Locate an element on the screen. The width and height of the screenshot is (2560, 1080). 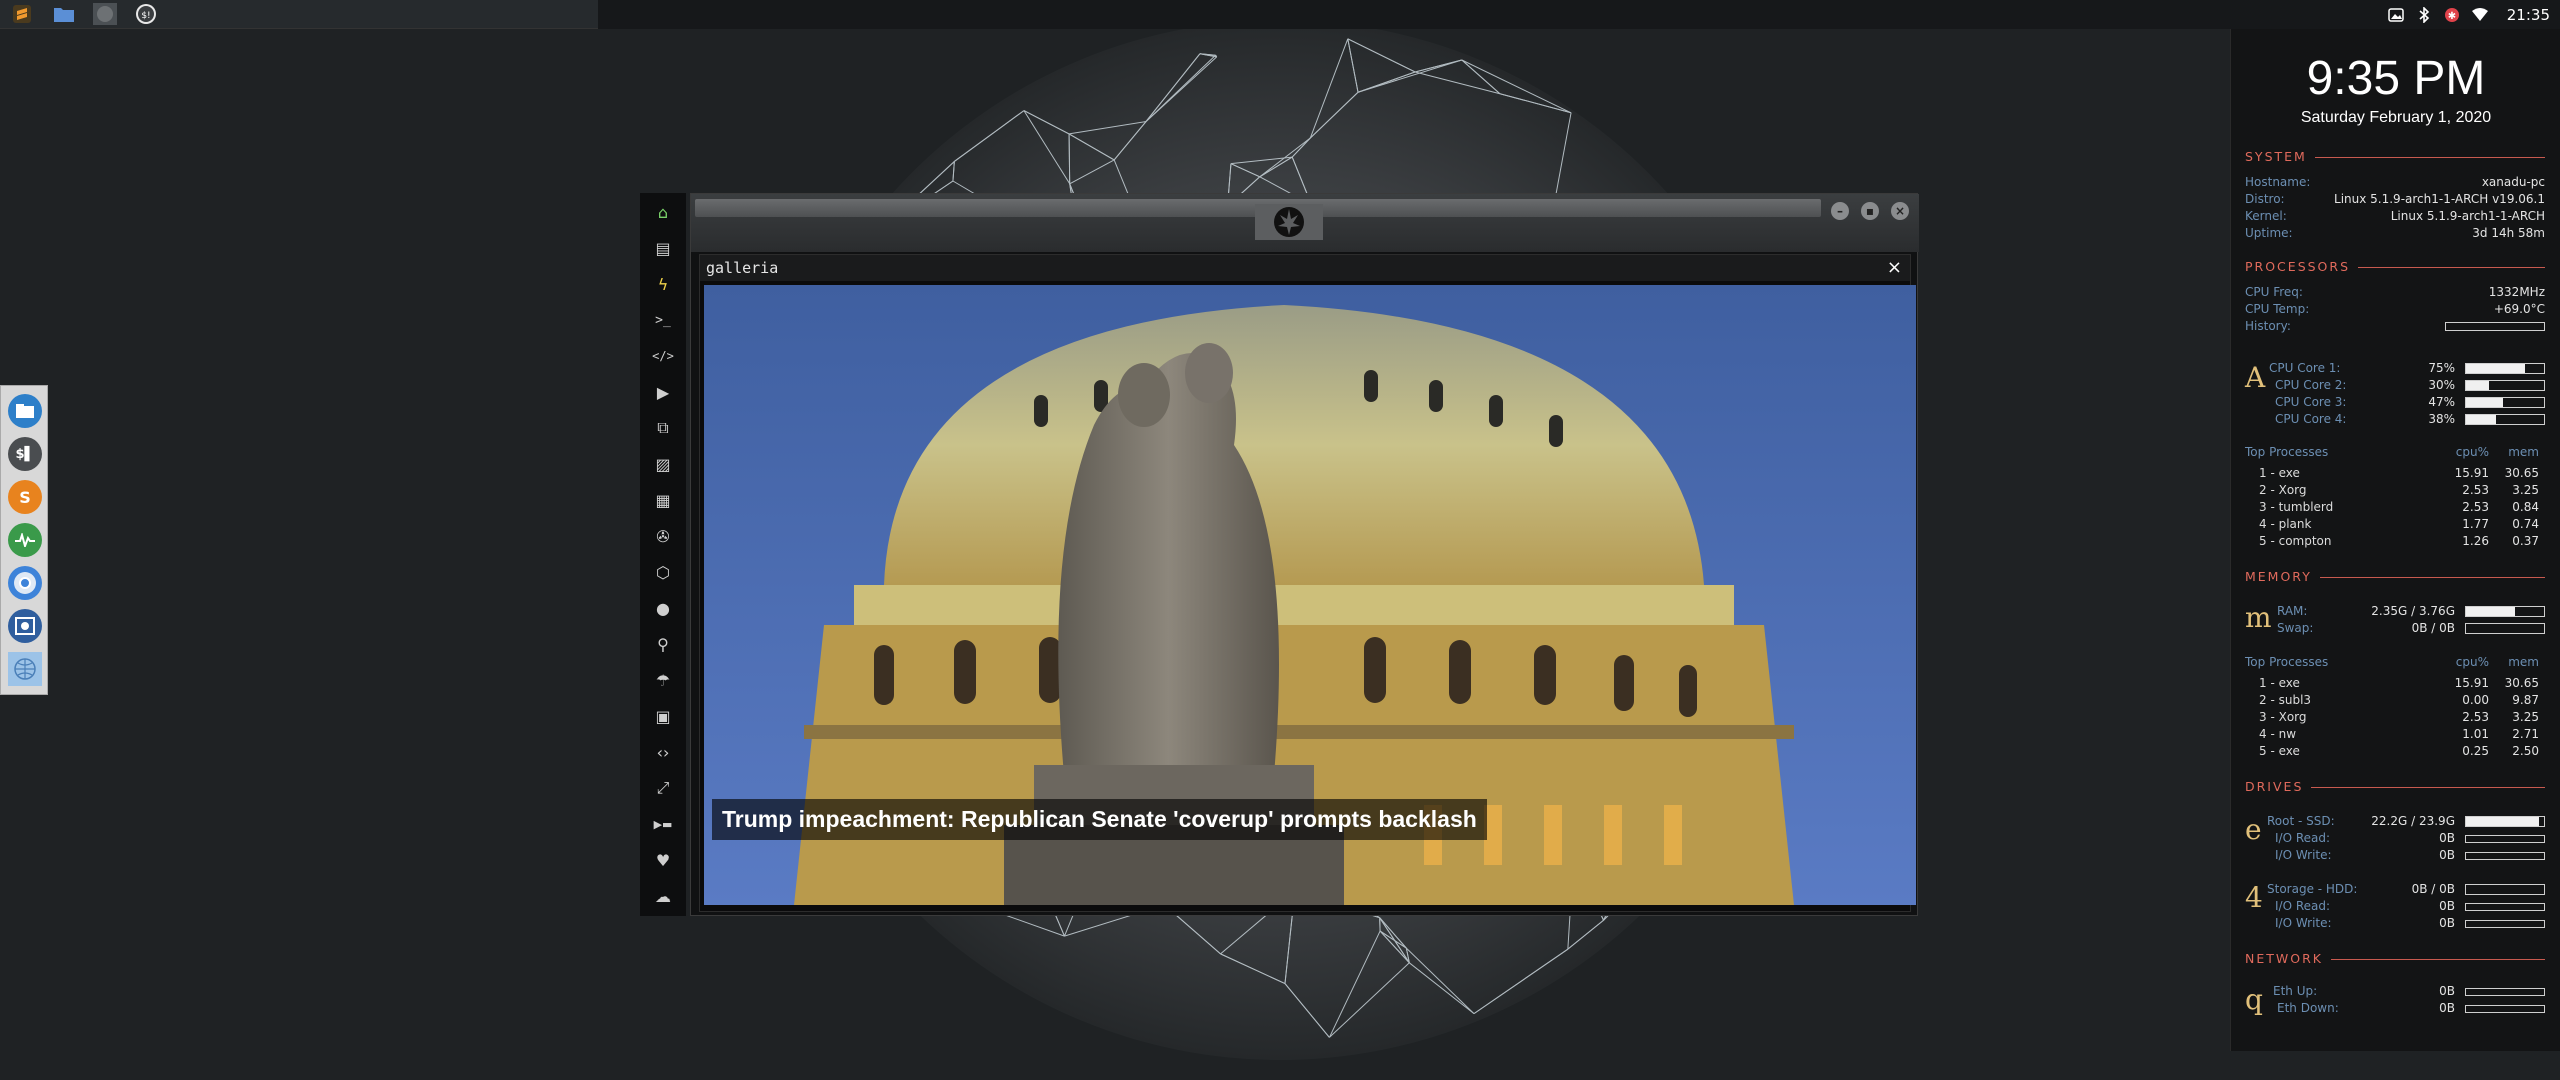
youtube-icon: ▶▬ is located at coordinates (663, 824).